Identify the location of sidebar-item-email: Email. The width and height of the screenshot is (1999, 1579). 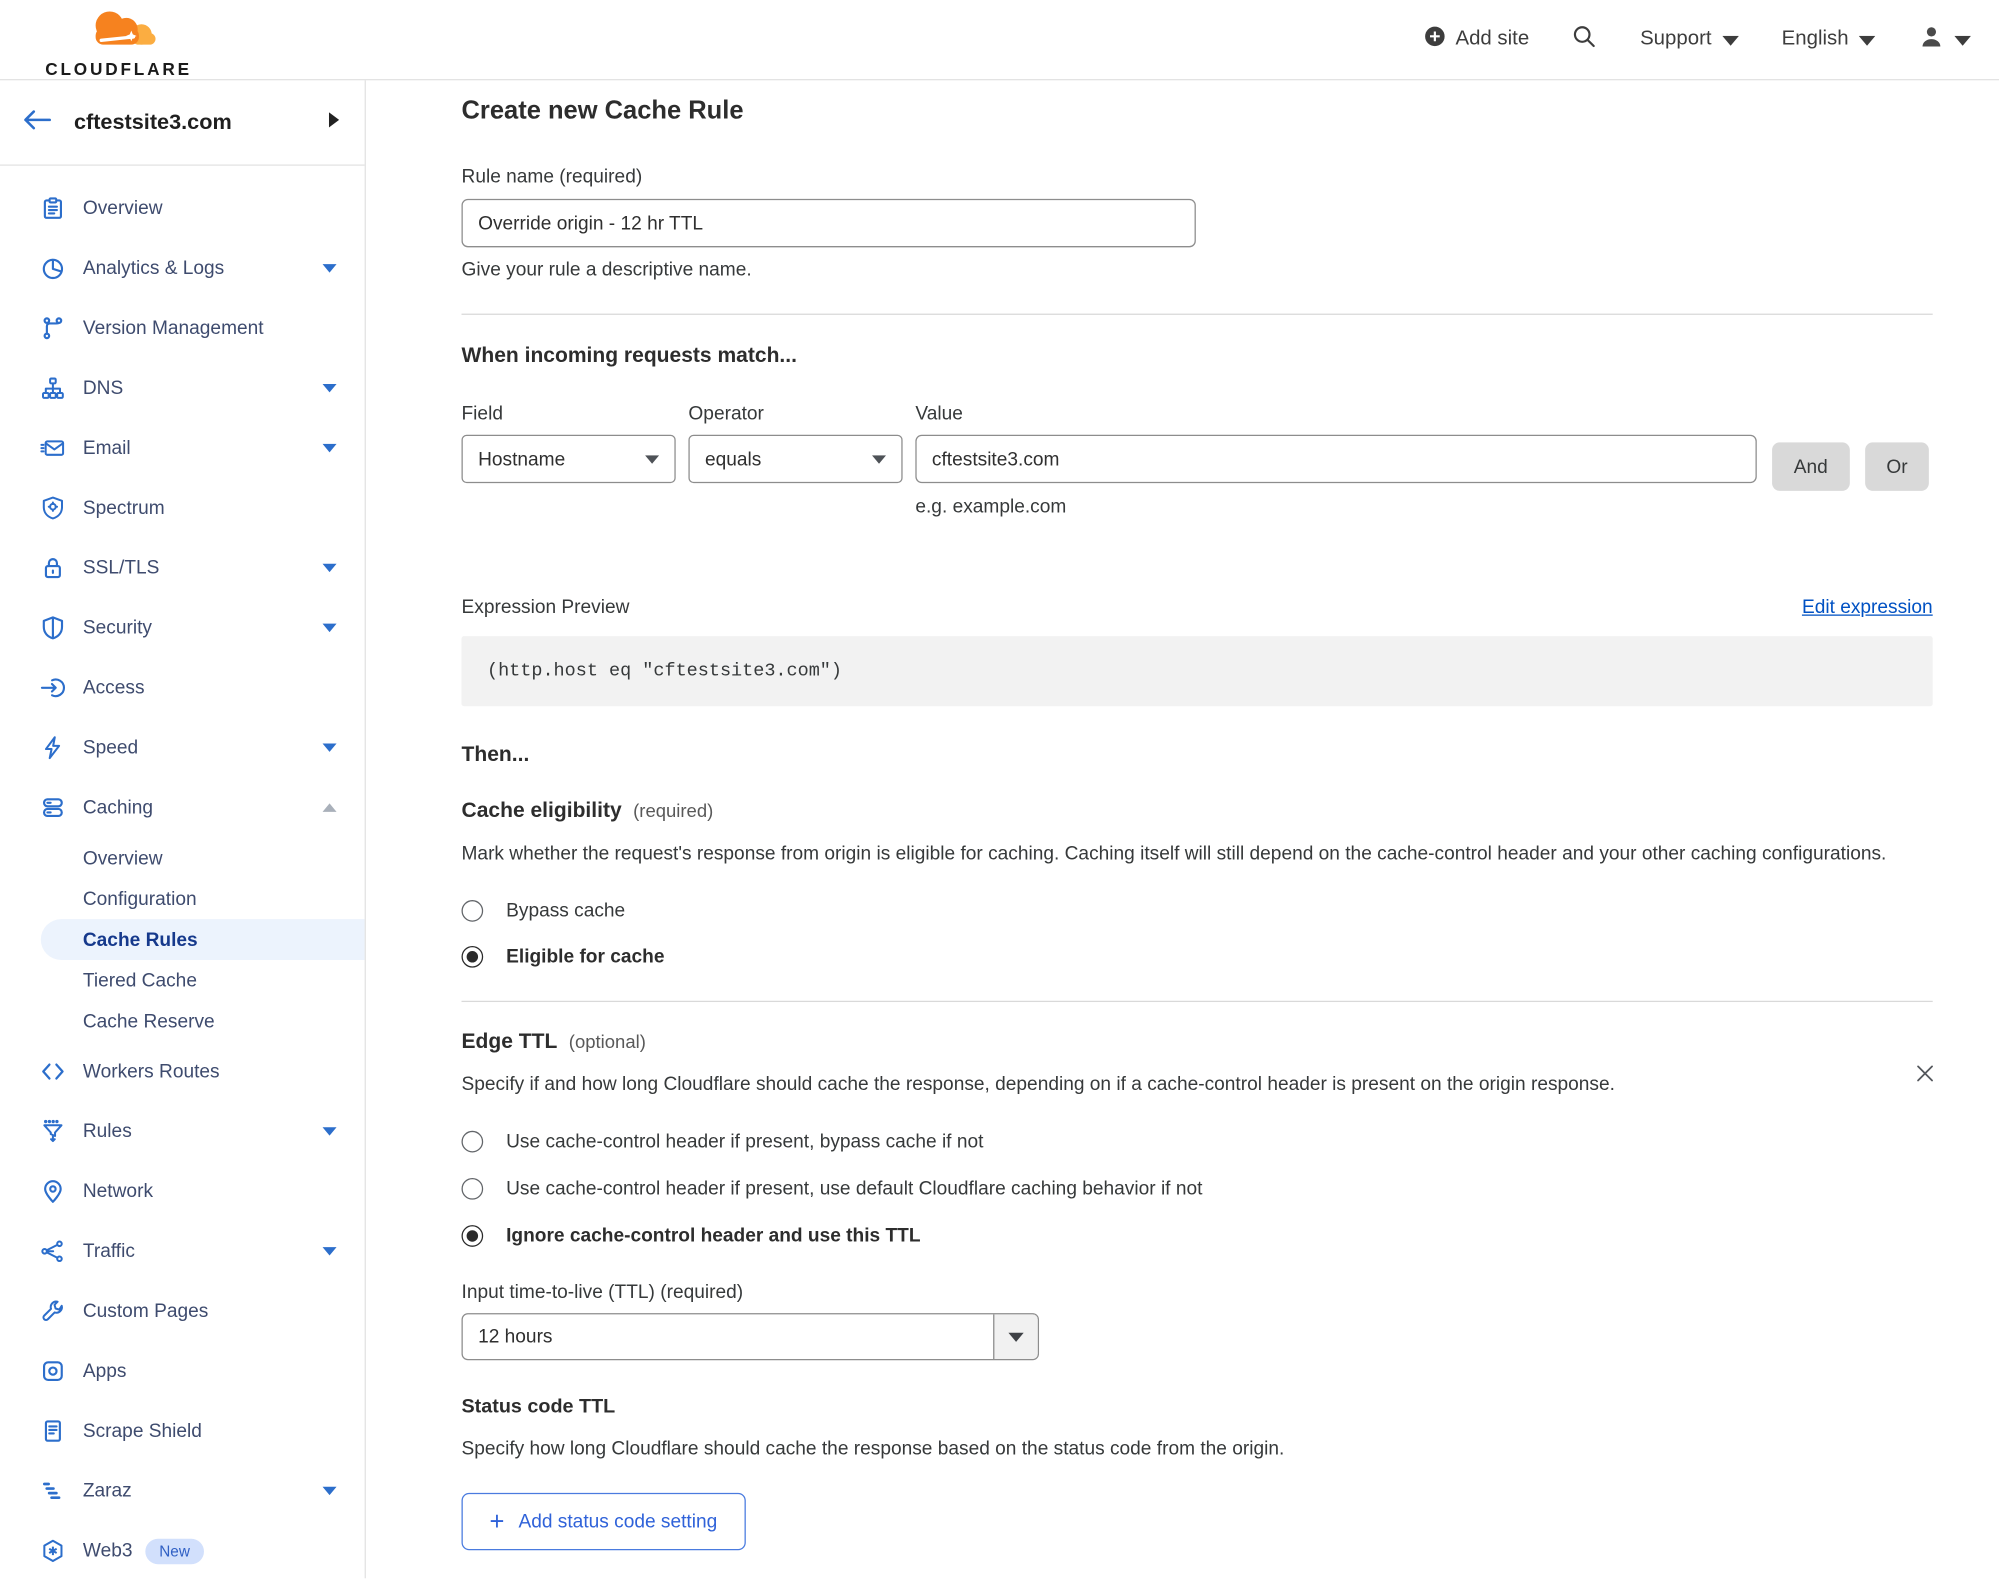
(182, 448).